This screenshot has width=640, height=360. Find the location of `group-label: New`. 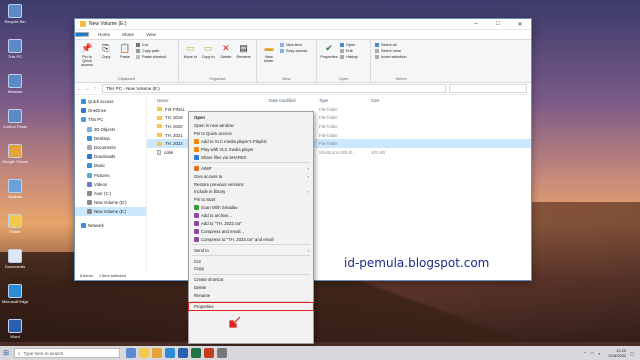

group-label: New is located at coordinates (286, 78).